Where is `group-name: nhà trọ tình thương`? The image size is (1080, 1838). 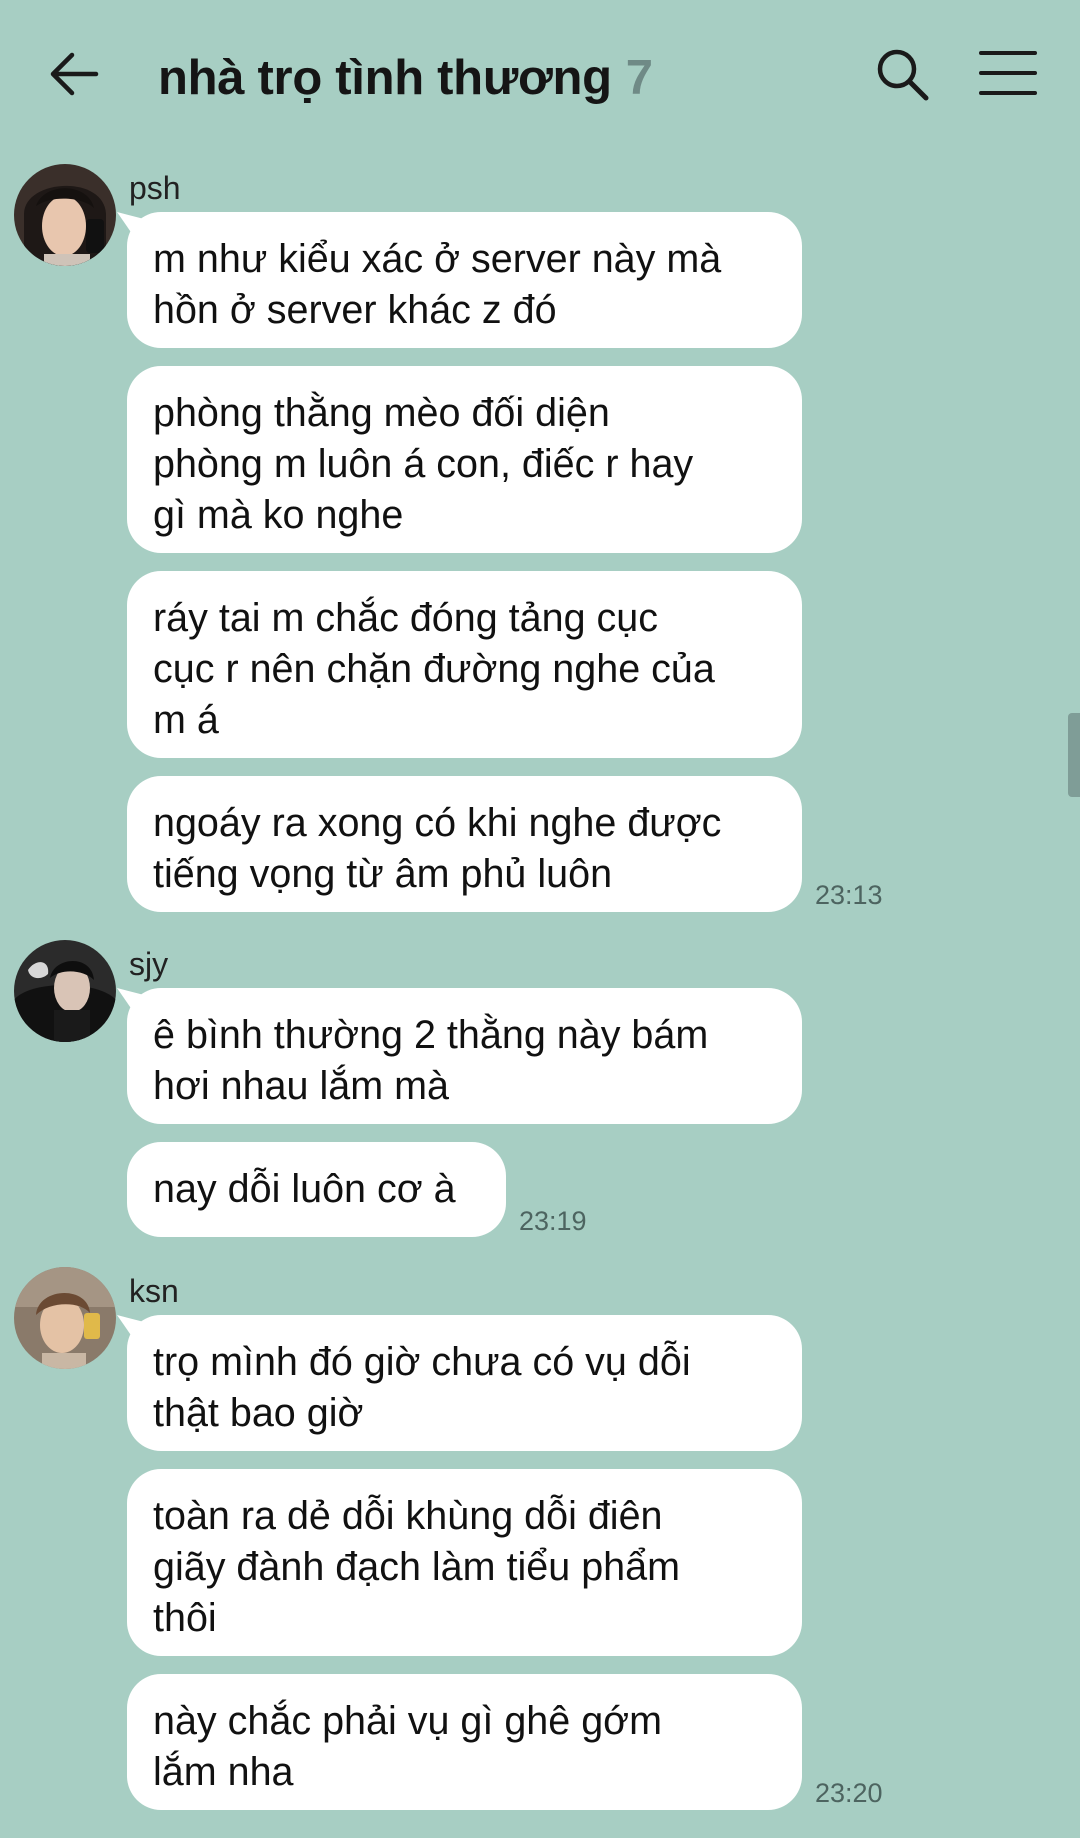
group-name: nhà trọ tình thương is located at coordinates (385, 78).